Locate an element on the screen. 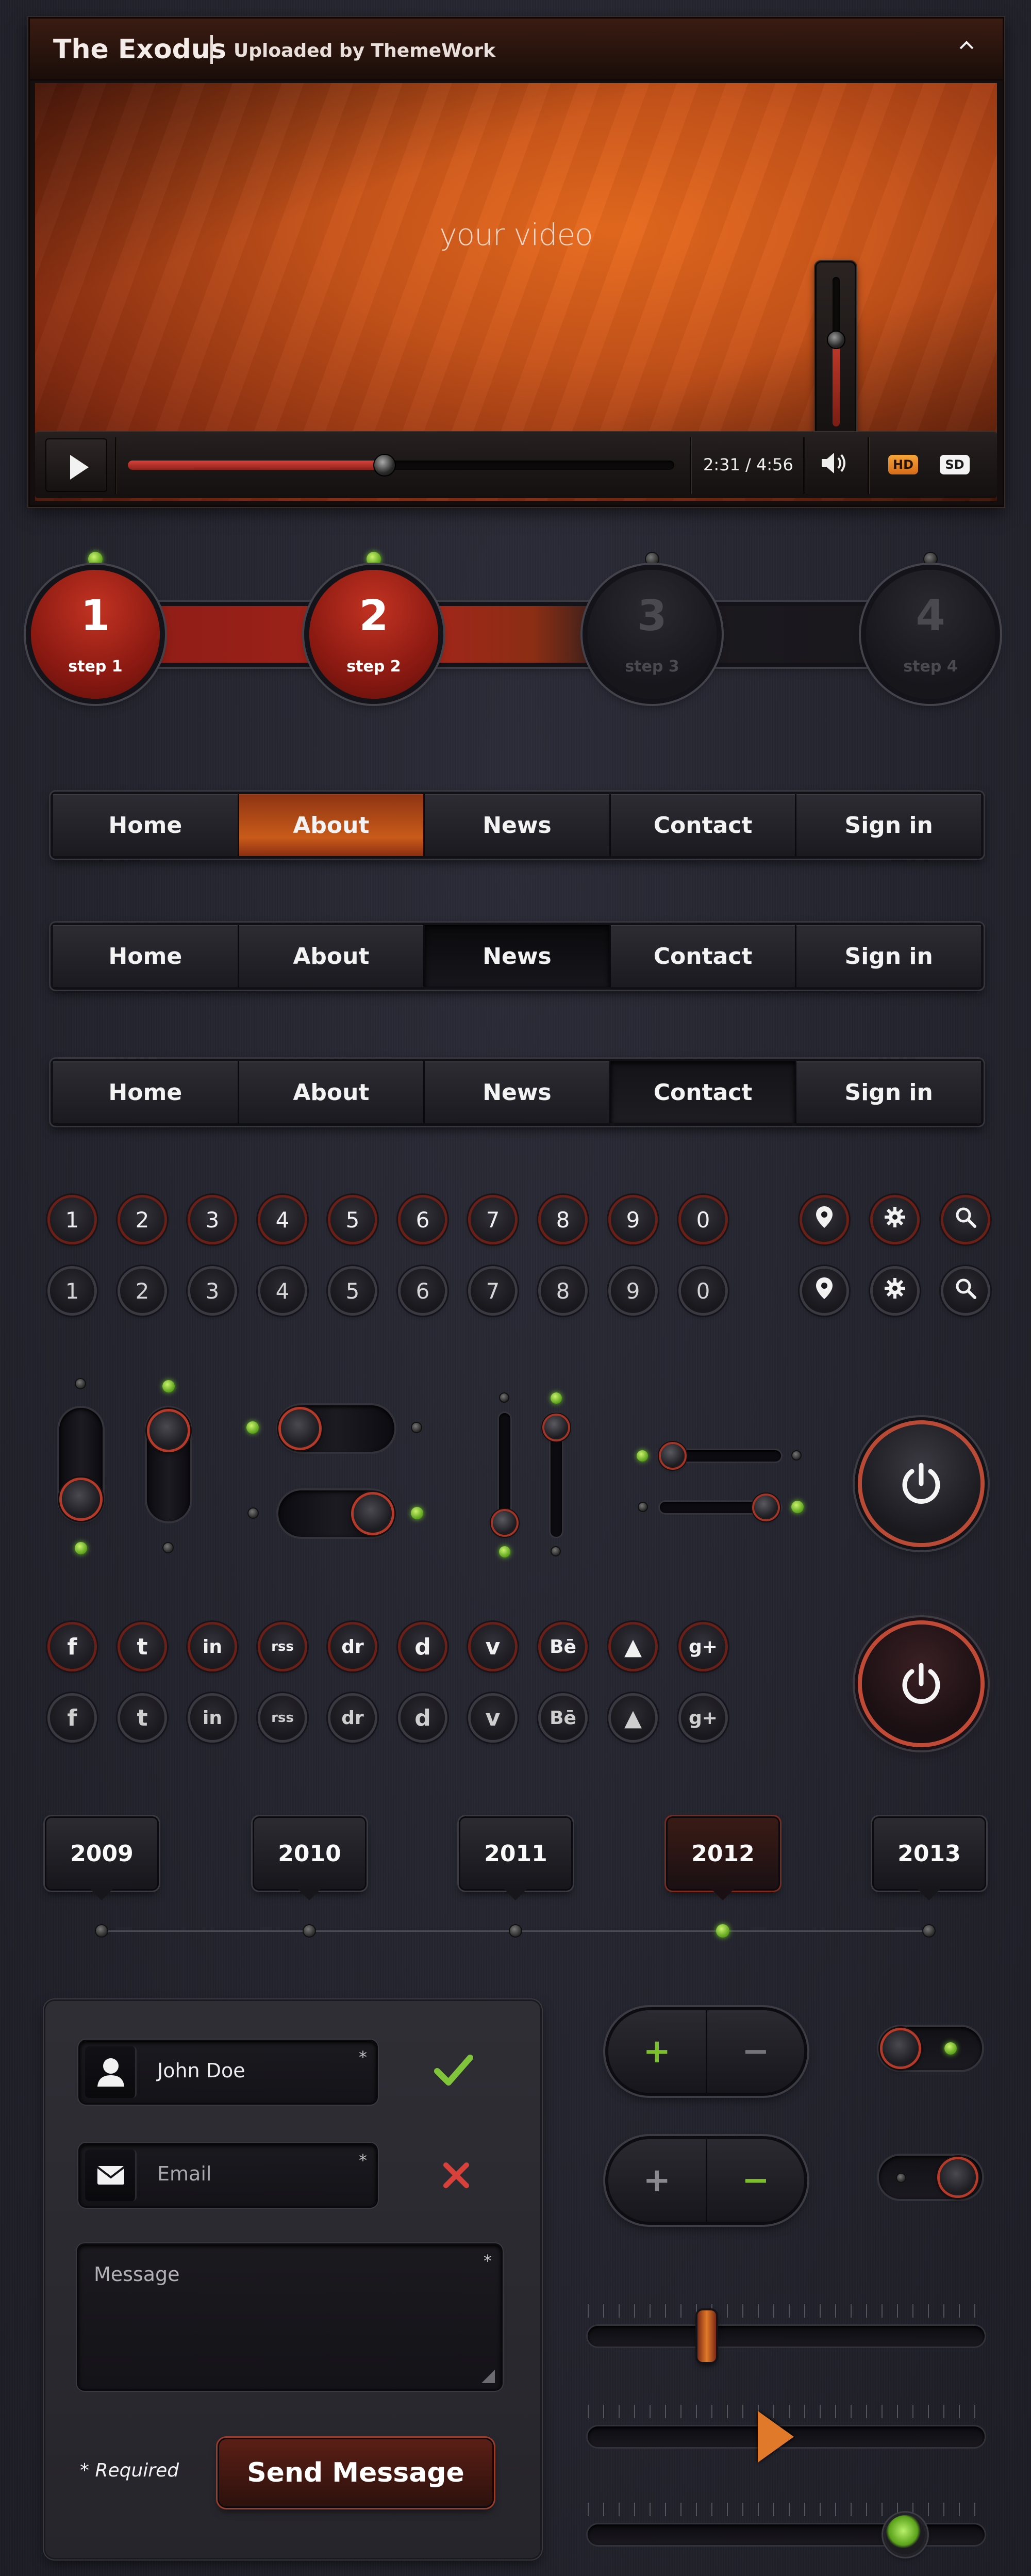 The width and height of the screenshot is (1031, 2576). seek-knob is located at coordinates (384, 465).